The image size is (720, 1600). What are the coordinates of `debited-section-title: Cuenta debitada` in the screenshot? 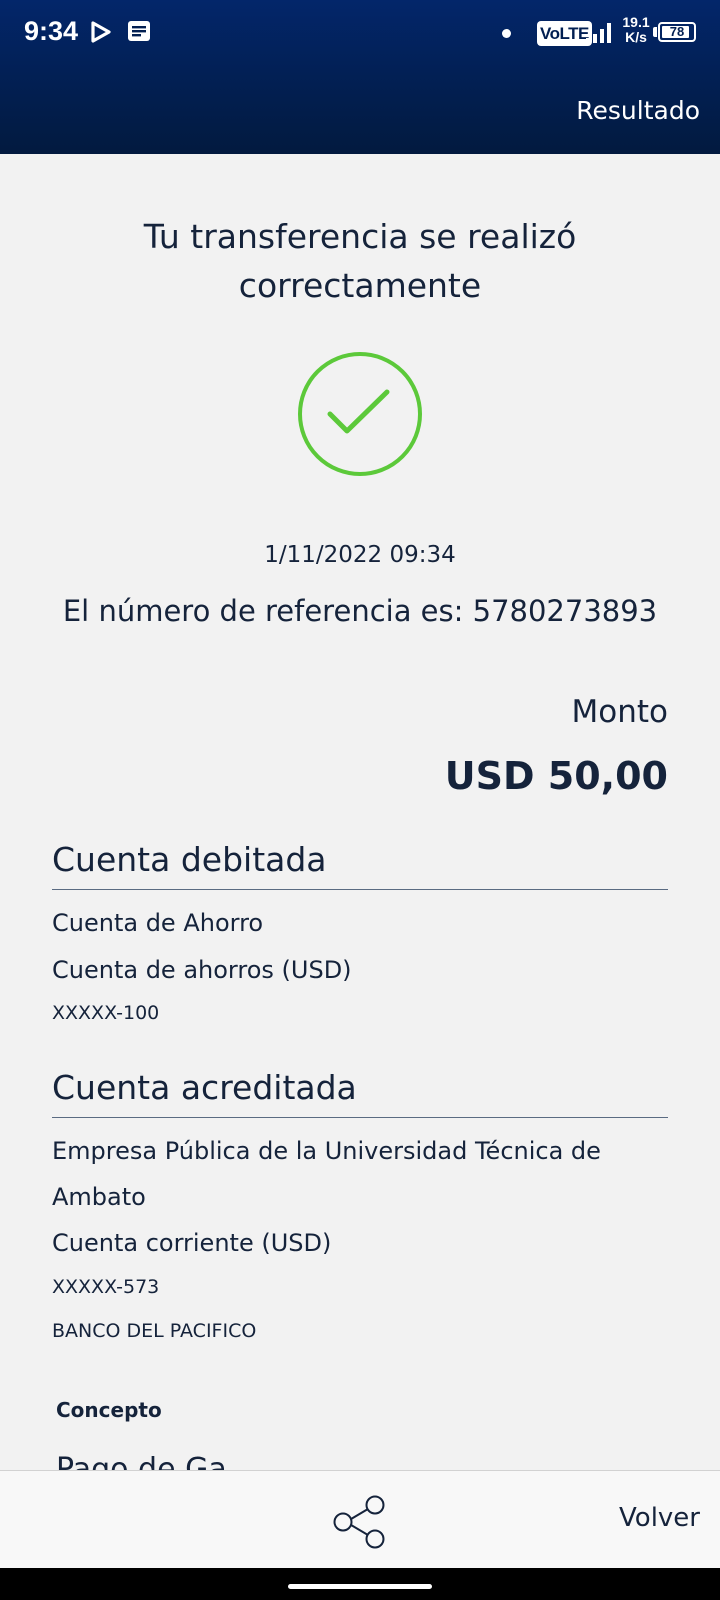 It's located at (360, 865).